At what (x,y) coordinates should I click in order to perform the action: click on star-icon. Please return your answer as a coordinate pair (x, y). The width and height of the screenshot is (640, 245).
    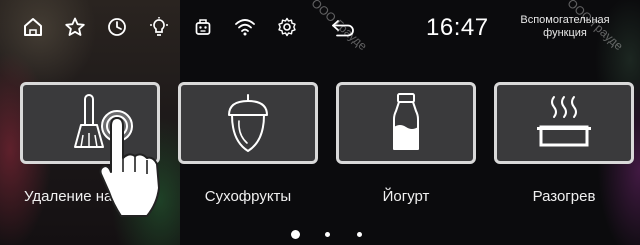
    Looking at the image, I should click on (75, 27).